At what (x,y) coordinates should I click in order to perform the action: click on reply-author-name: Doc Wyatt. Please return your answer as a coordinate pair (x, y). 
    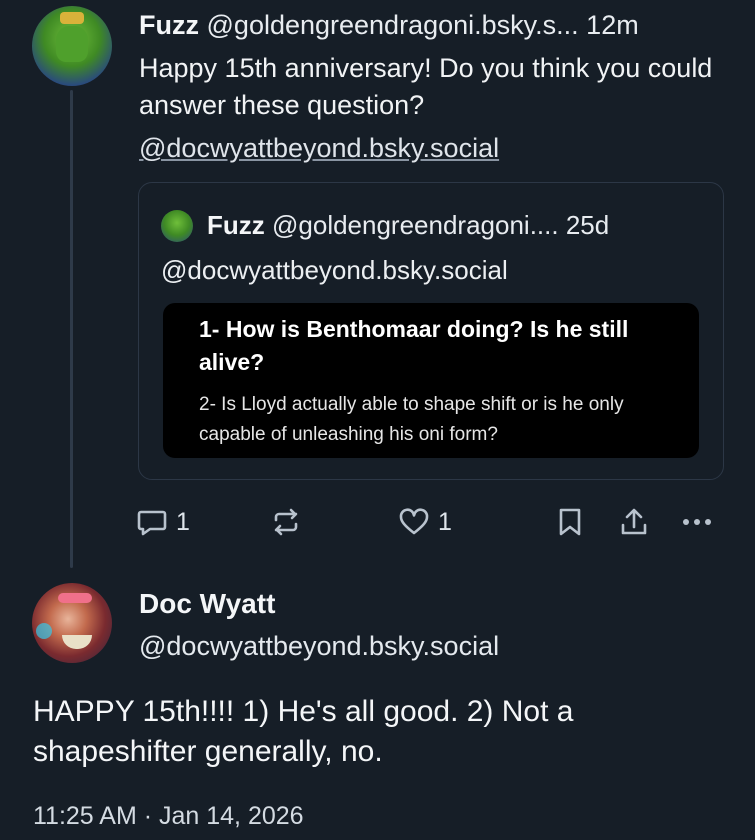
    Looking at the image, I should click on (207, 604).